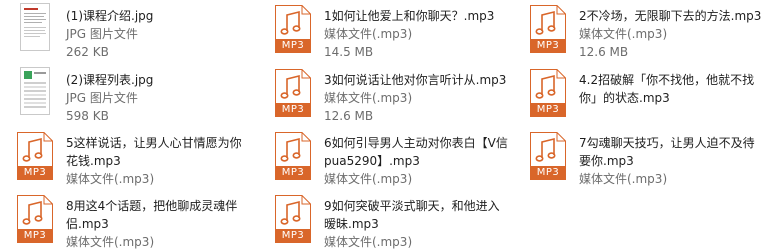  Describe the element at coordinates (412, 215) in the screenshot. I see `file-name: 9如何突破平淡式聊天，和他进入暧昧.mp3` at that location.